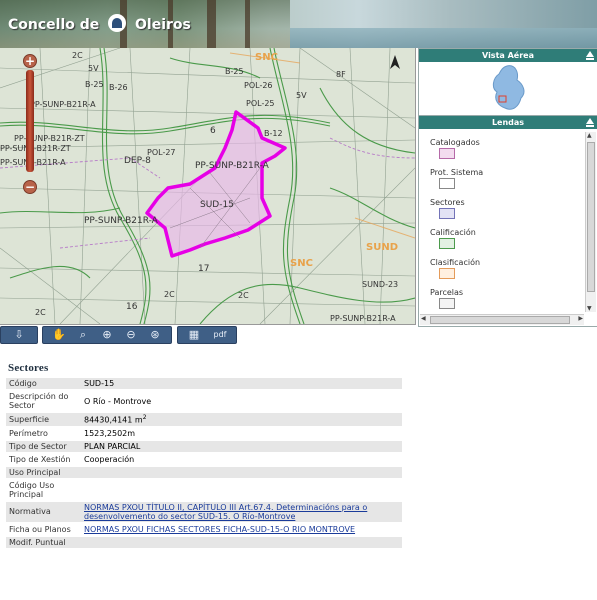 This screenshot has width=597, height=600. What do you see at coordinates (30, 121) in the screenshot?
I see `zoom-slider` at bounding box center [30, 121].